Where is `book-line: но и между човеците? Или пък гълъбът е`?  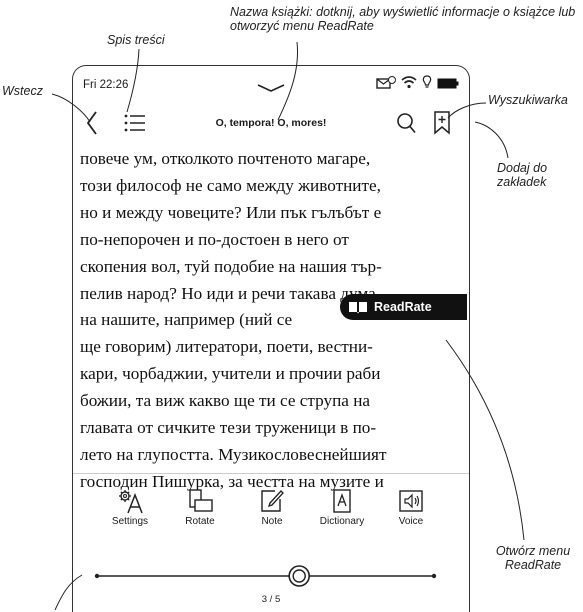
book-line: но и между човеците? Или пък гълъбът е is located at coordinates (231, 212).